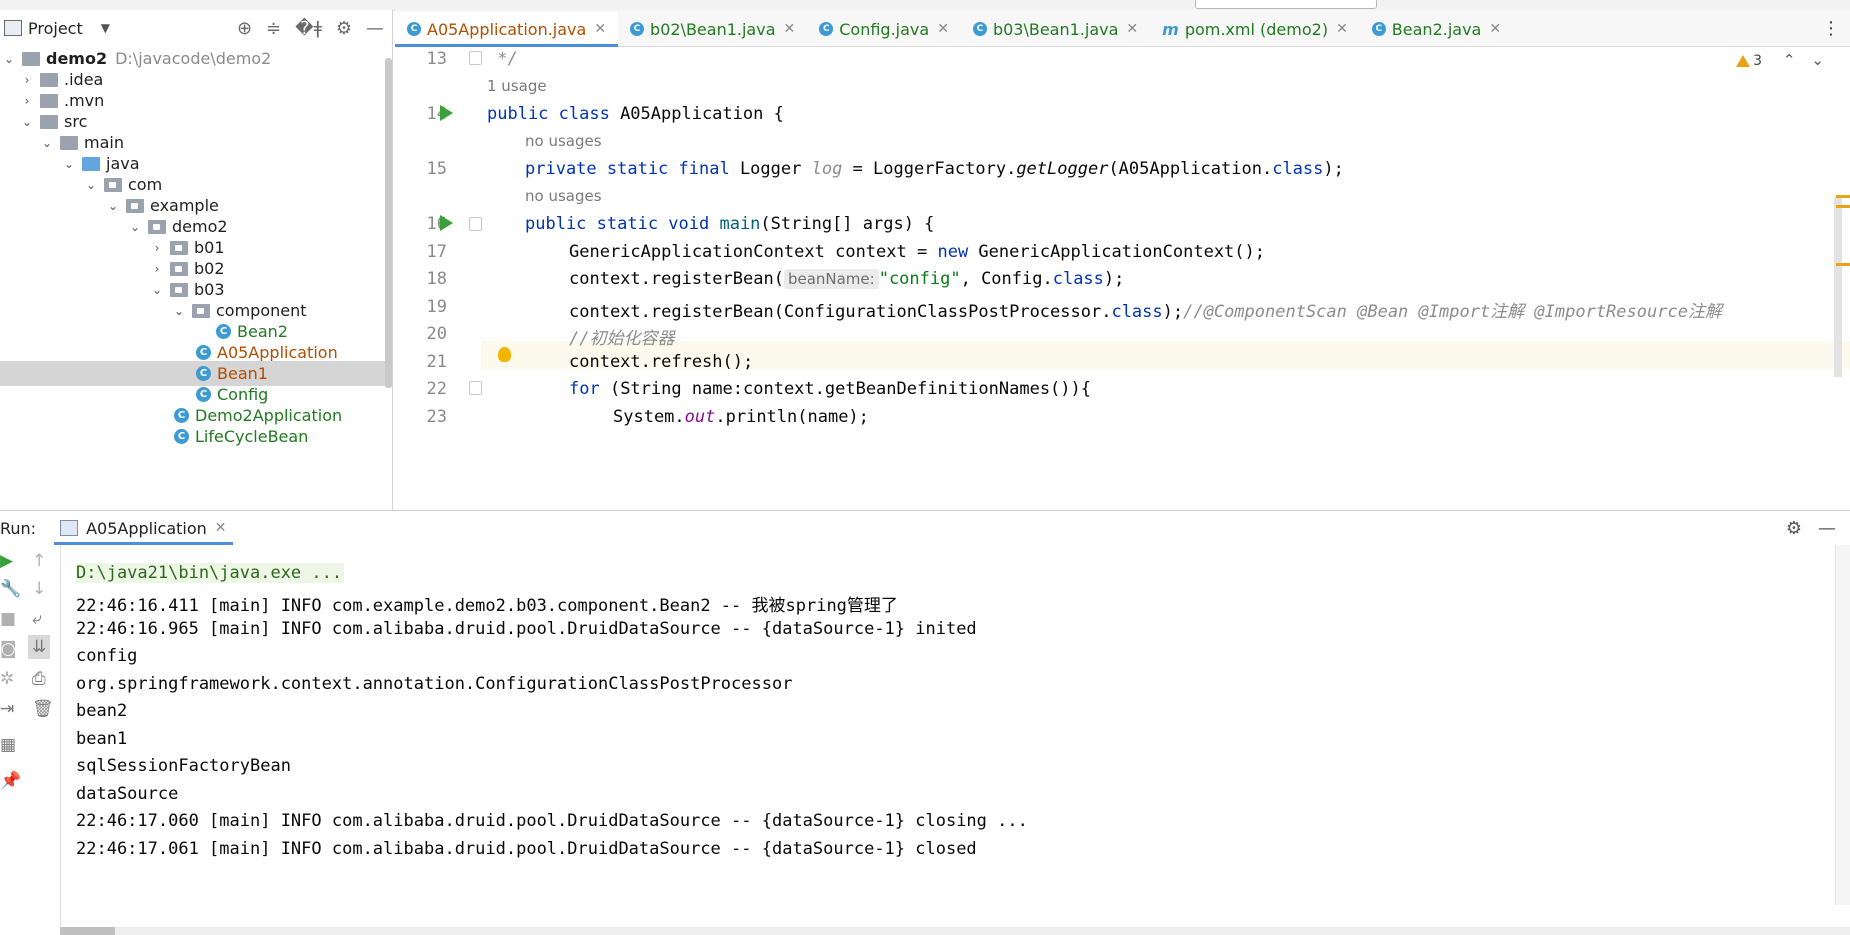  What do you see at coordinates (7, 709) in the screenshot?
I see `login-icon: ⇥` at bounding box center [7, 709].